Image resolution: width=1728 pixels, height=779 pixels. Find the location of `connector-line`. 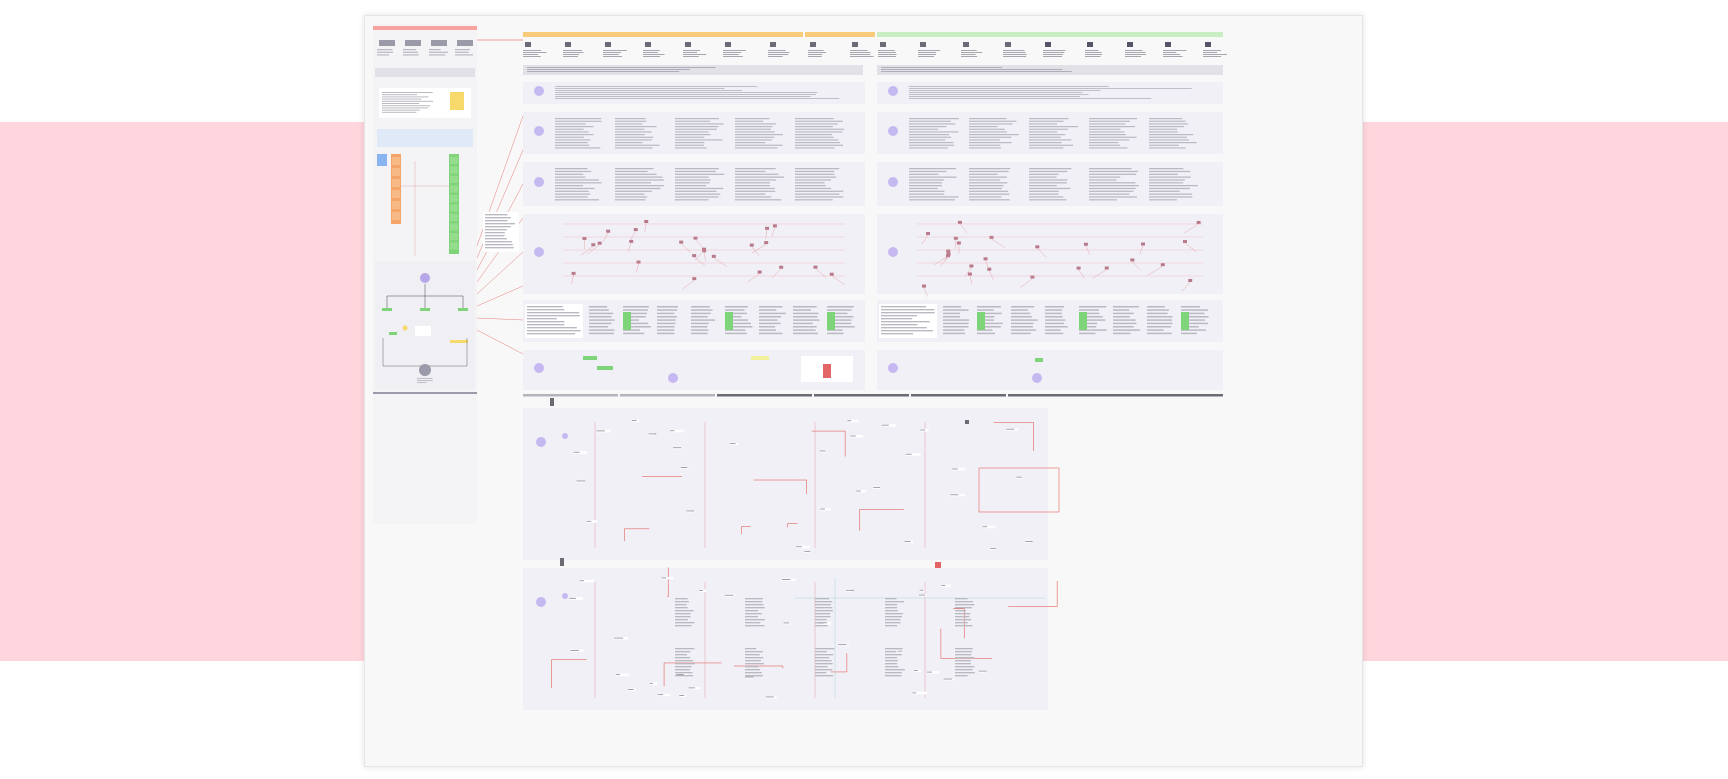

connector-line is located at coordinates (500, 319).